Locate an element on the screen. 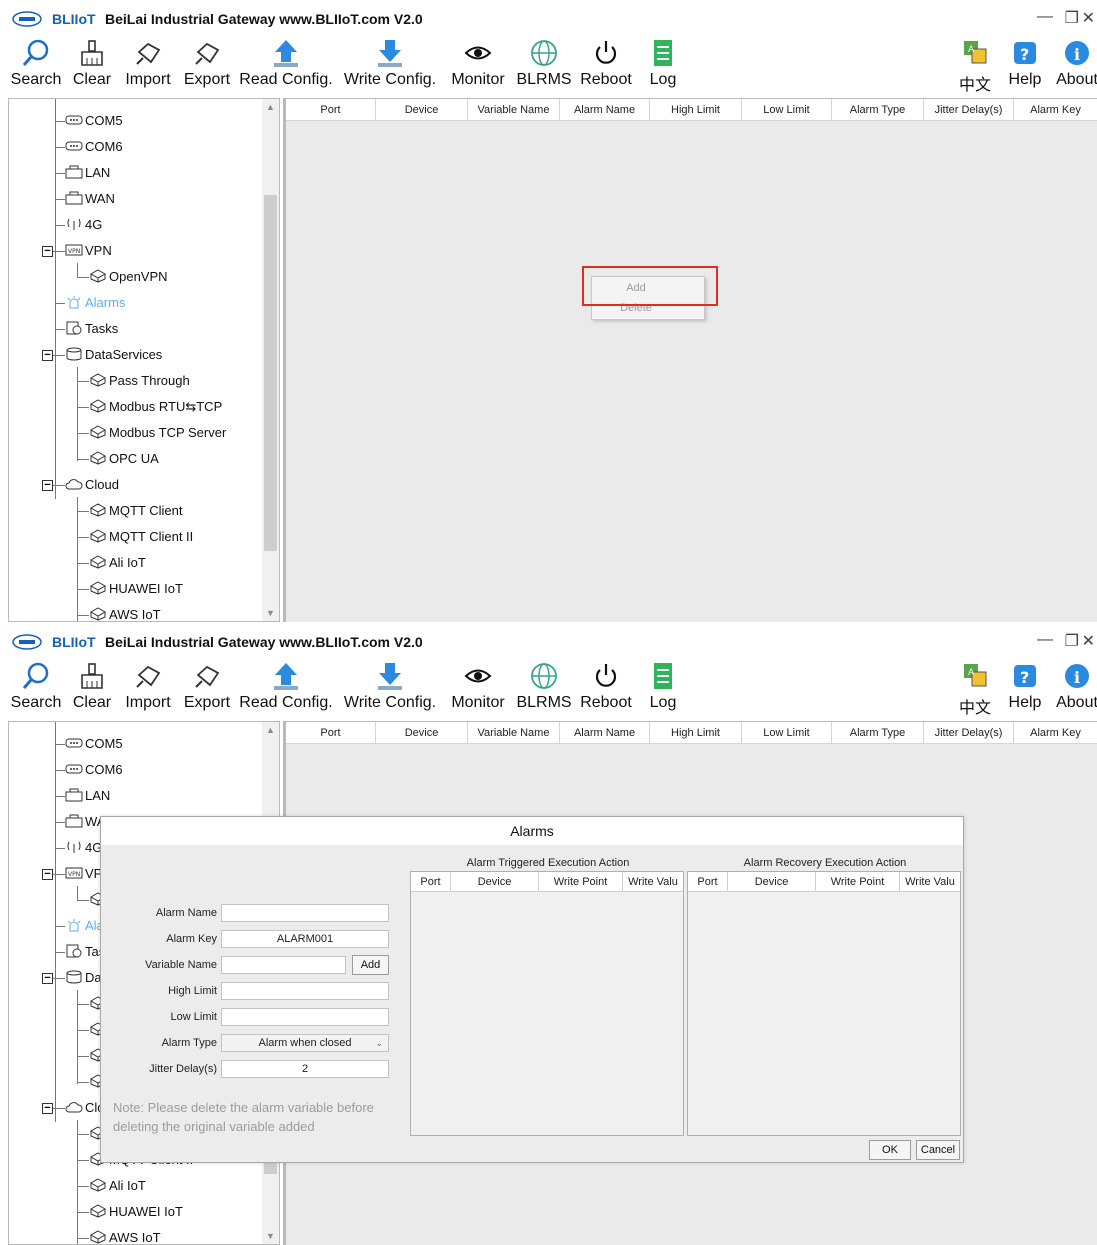 The height and width of the screenshot is (1245, 1097). add-variable-button: Add is located at coordinates (370, 965).